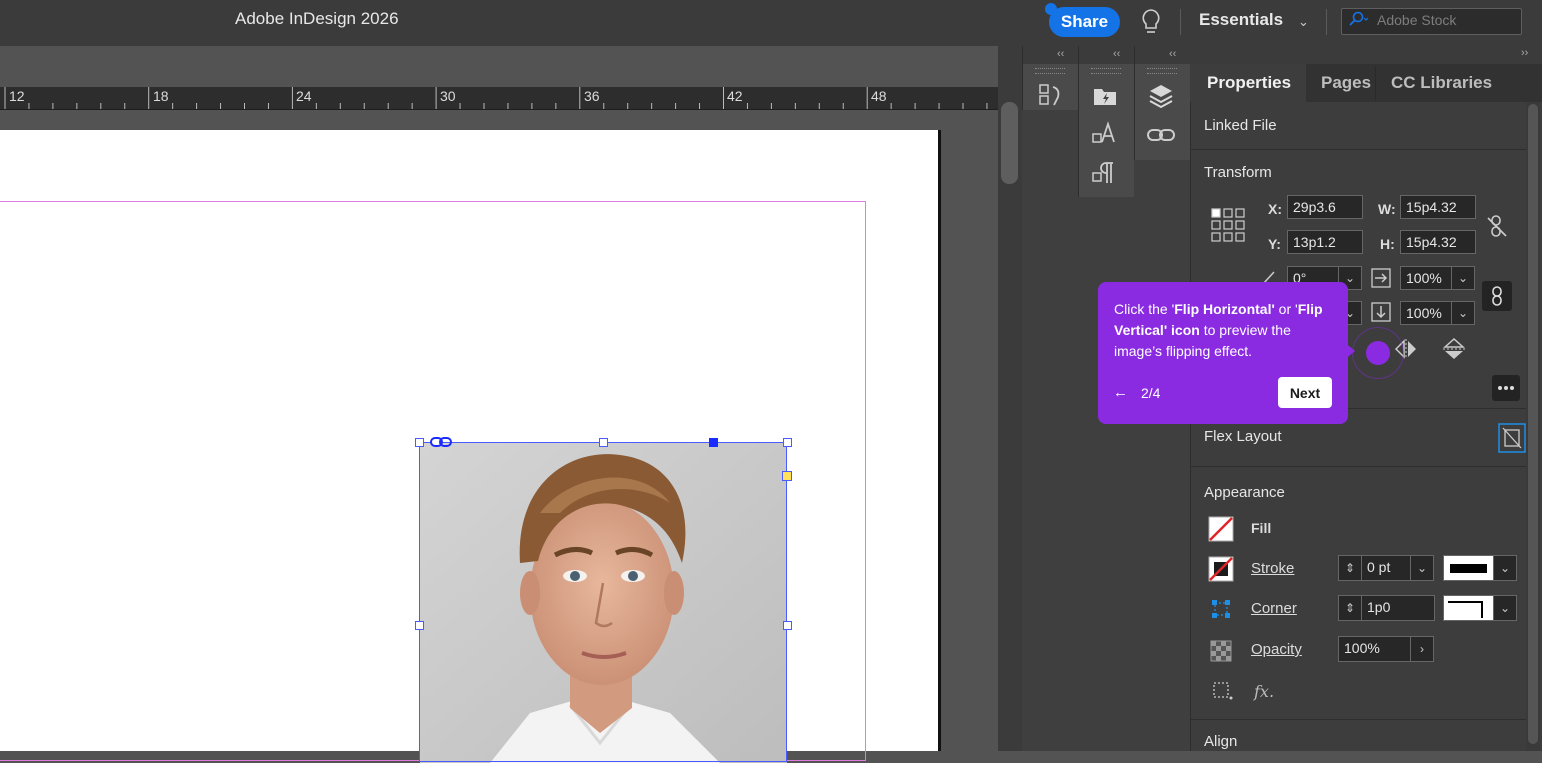 The image size is (1542, 763). What do you see at coordinates (1221, 569) in the screenshot?
I see `stroke-swatch-icon` at bounding box center [1221, 569].